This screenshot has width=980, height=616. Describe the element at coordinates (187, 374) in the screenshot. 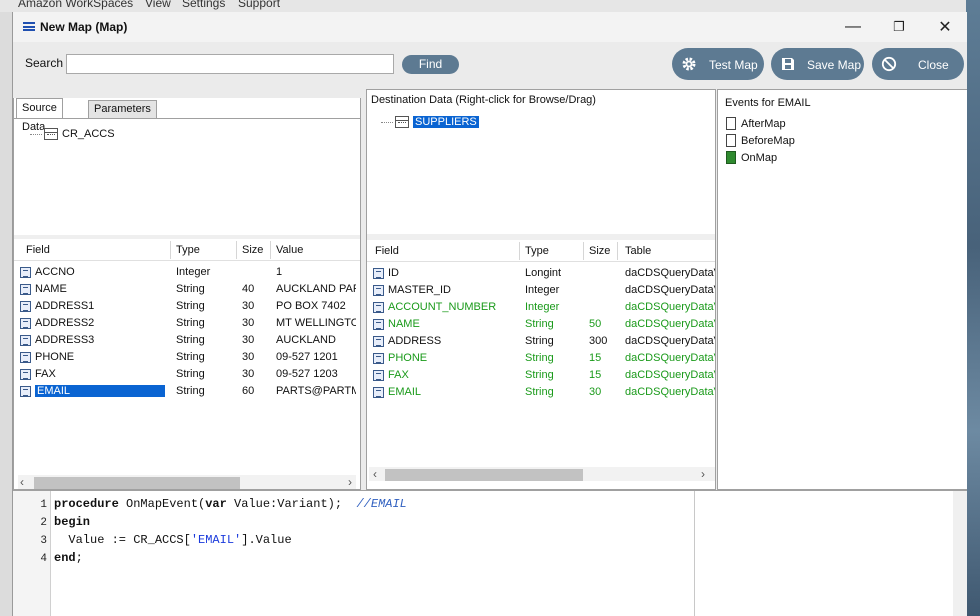

I see `table-row: FAX String 30 09-527 1203` at that location.